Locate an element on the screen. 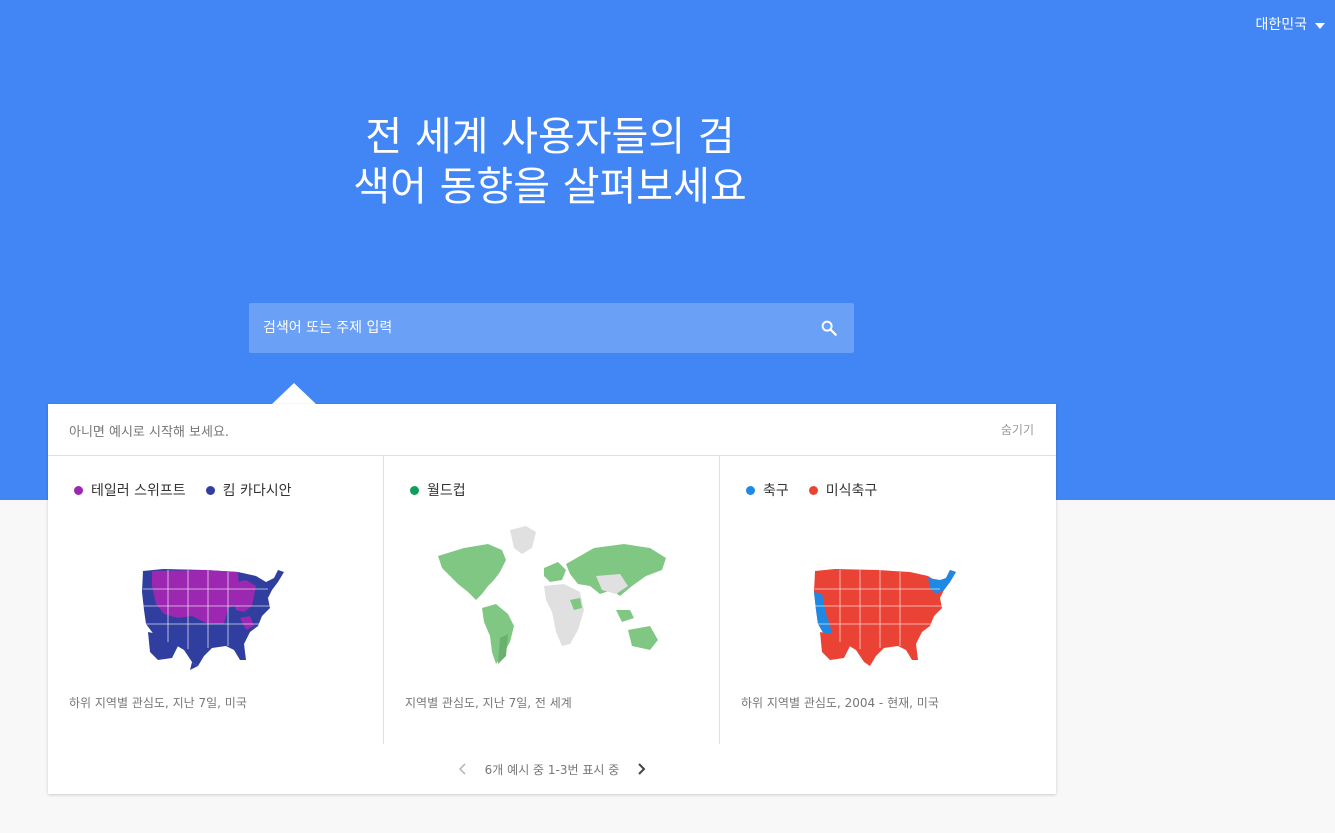 This screenshot has width=1335, height=833. region-selector: 대한민국 is located at coordinates (1290, 24).